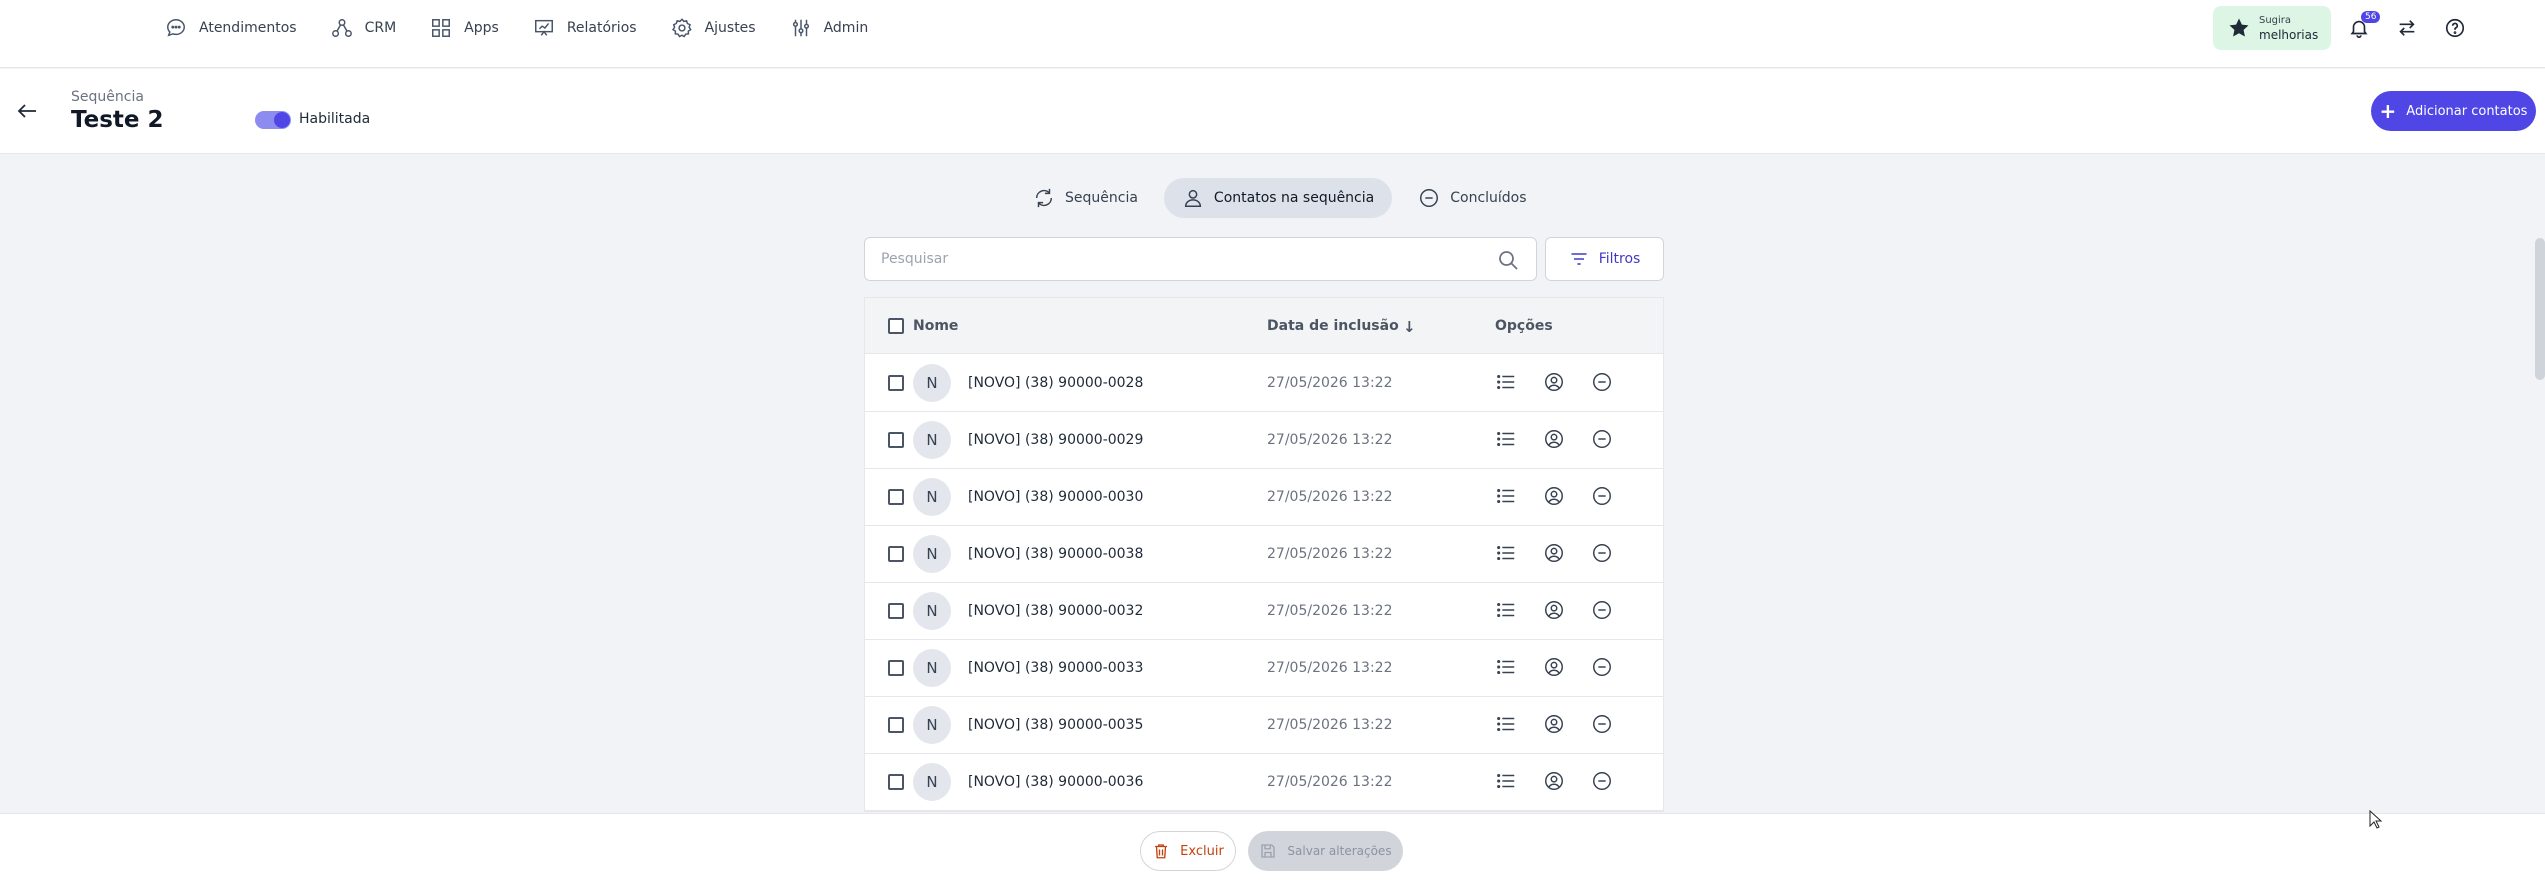 Image resolution: width=2545 pixels, height=881 pixels. Describe the element at coordinates (1264, 611) in the screenshot. I see `table-row: N [NOVO] (38) 90000-0032 27/05/2026 13:22` at that location.